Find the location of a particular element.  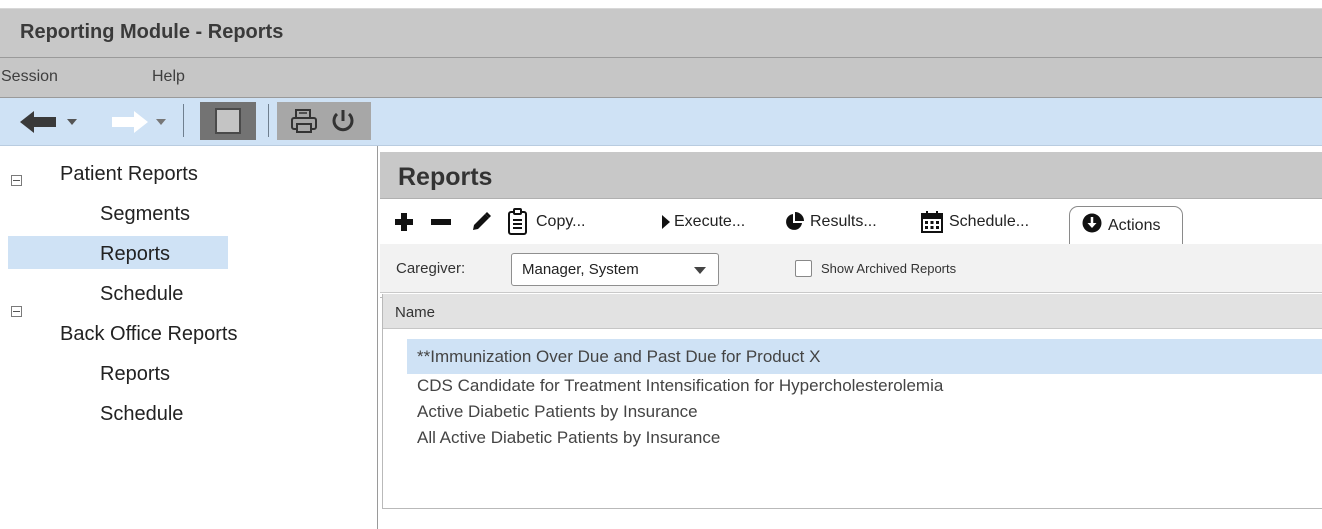

show-archived-label: Show Archived Reports is located at coordinates (888, 268).